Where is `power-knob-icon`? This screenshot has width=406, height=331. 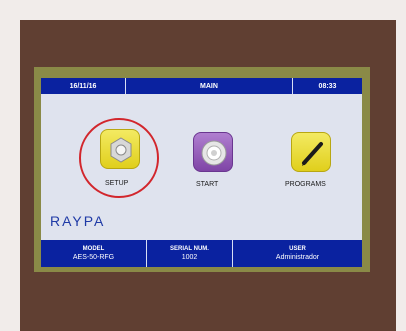 power-knob-icon is located at coordinates (214, 153).